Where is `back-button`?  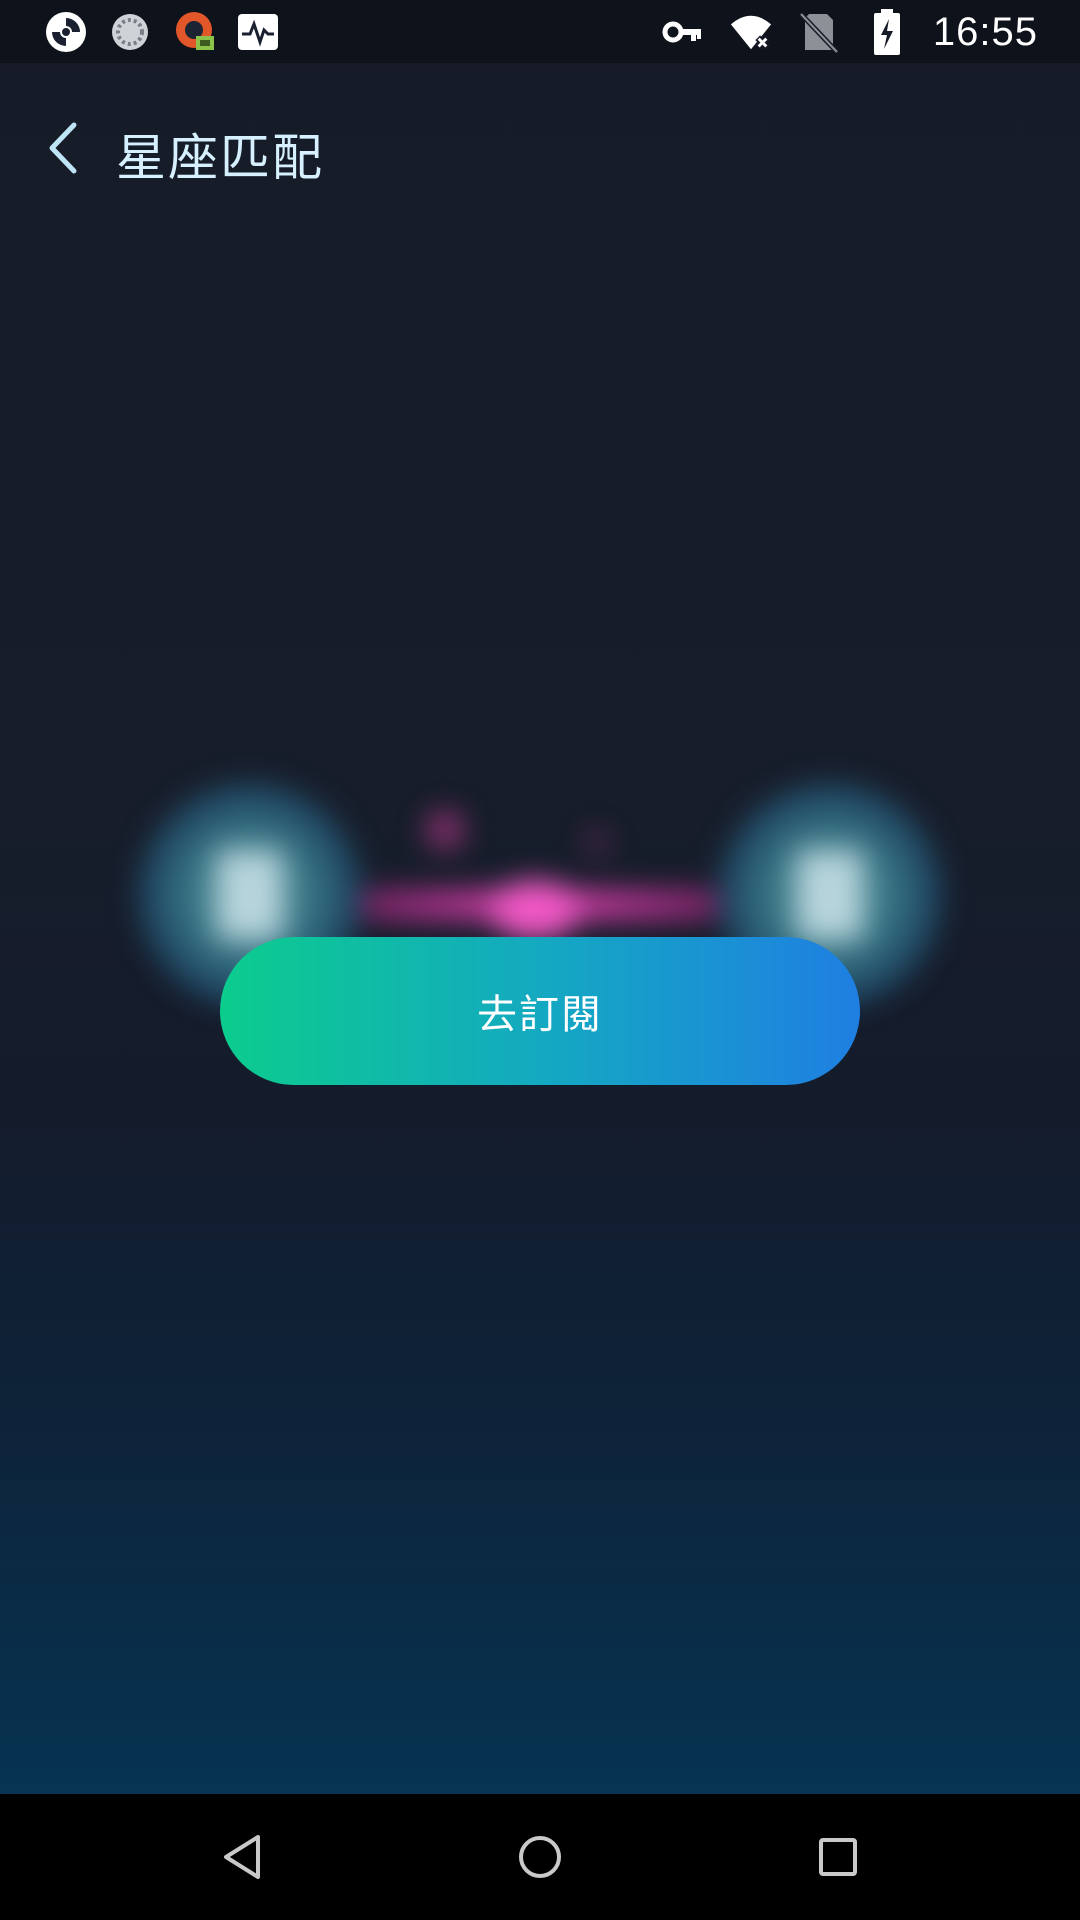
back-button is located at coordinates (62, 150).